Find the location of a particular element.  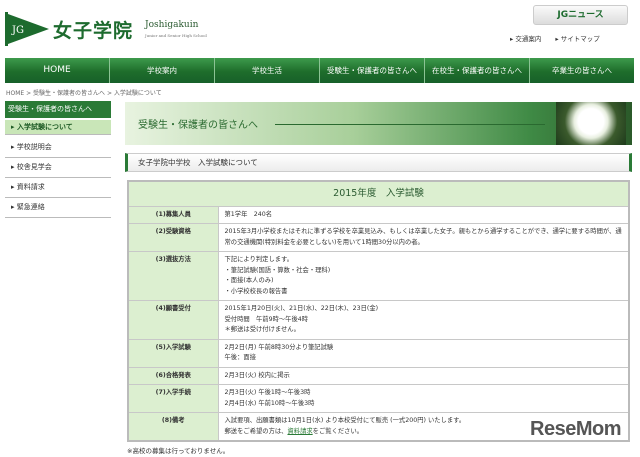

row-line: 2月3日(火) 校内に掲示 is located at coordinates (257, 375).